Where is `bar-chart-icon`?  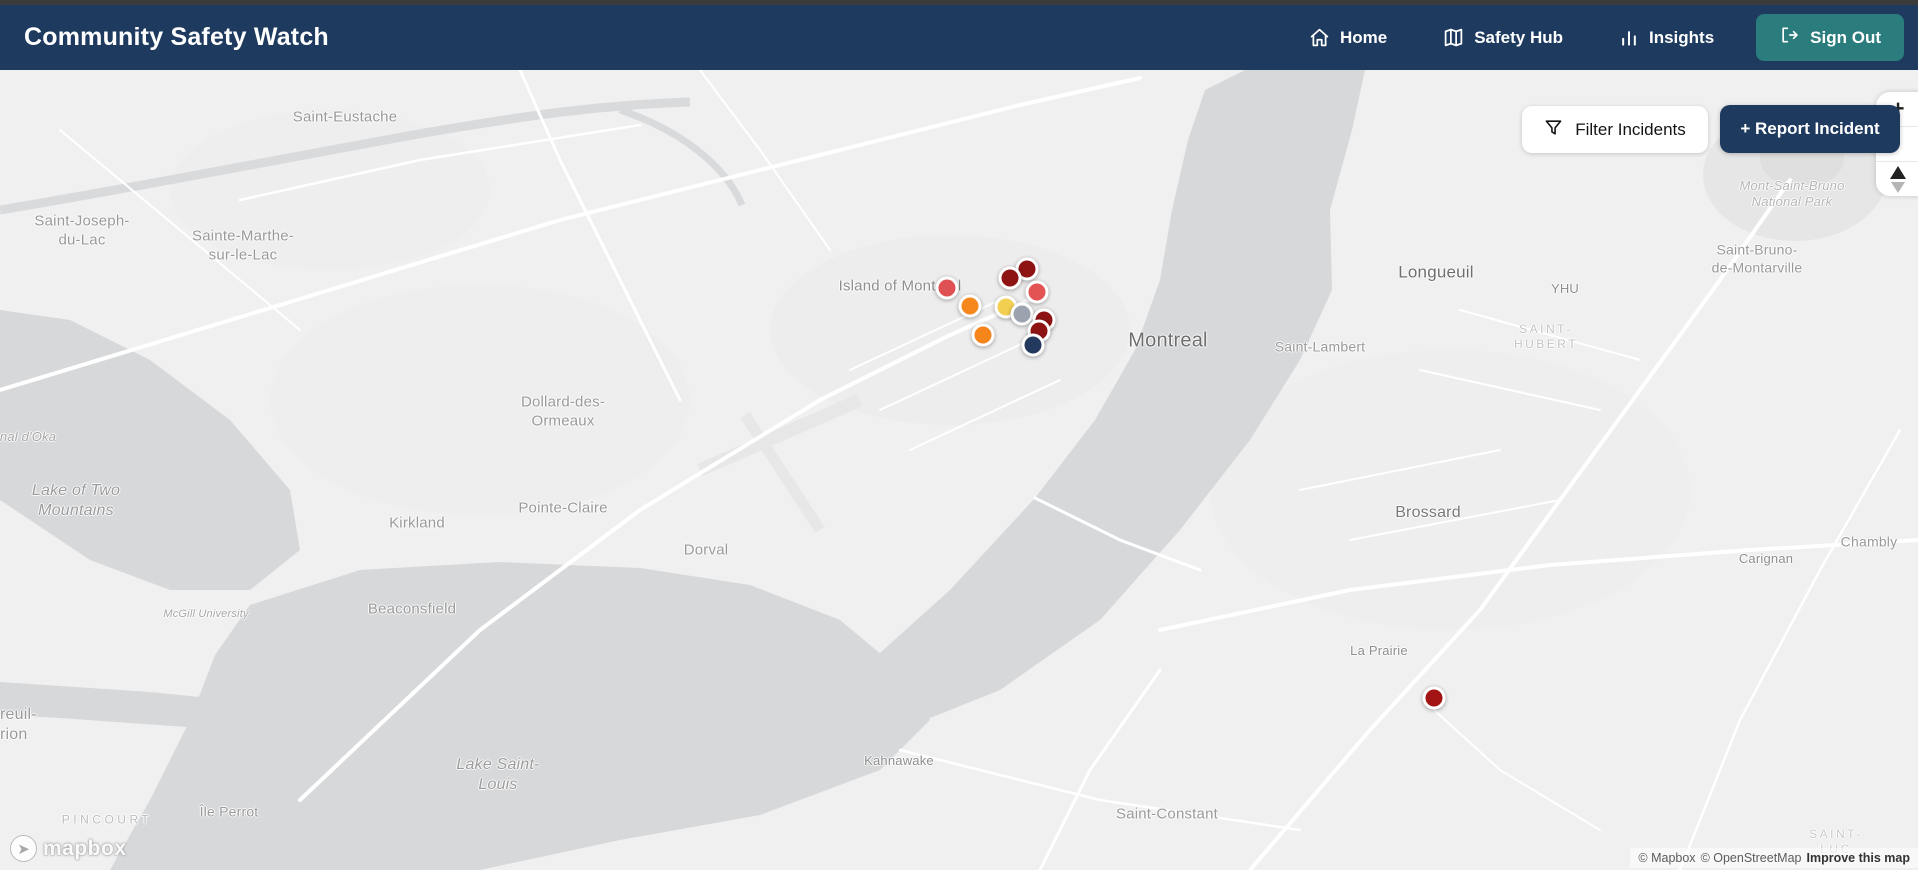
bar-chart-icon is located at coordinates (1629, 38).